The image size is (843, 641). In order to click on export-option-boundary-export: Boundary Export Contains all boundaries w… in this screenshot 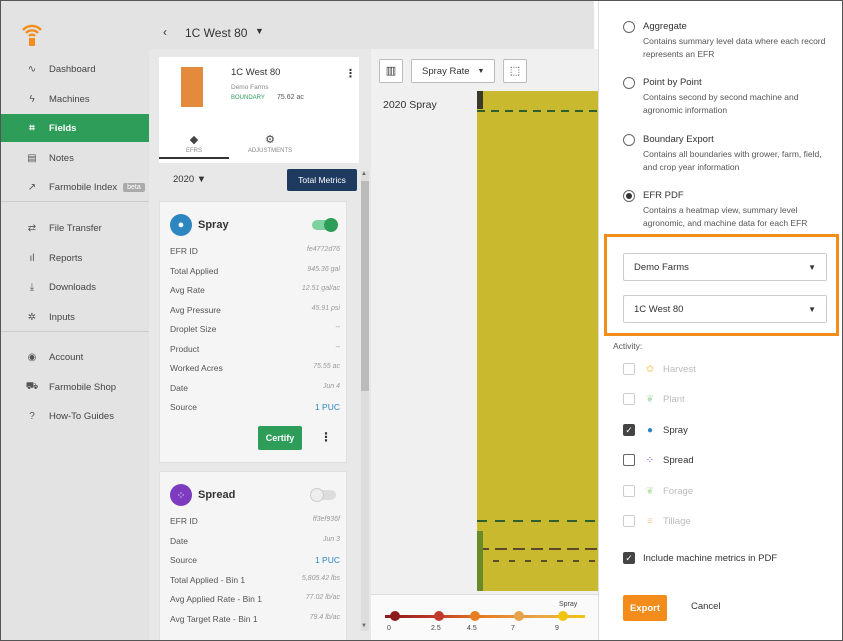, I will do `click(728, 157)`.